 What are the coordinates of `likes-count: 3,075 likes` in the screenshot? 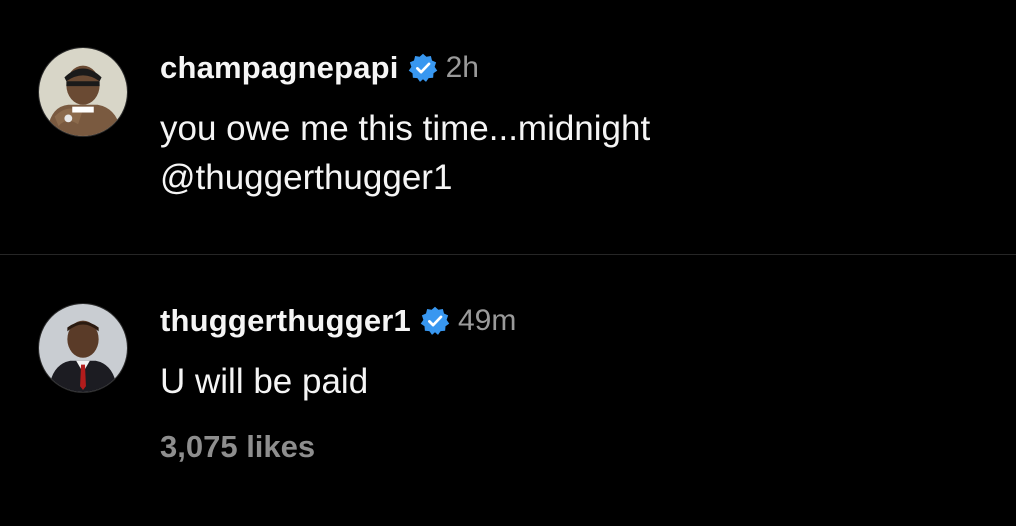 It's located at (237, 447).